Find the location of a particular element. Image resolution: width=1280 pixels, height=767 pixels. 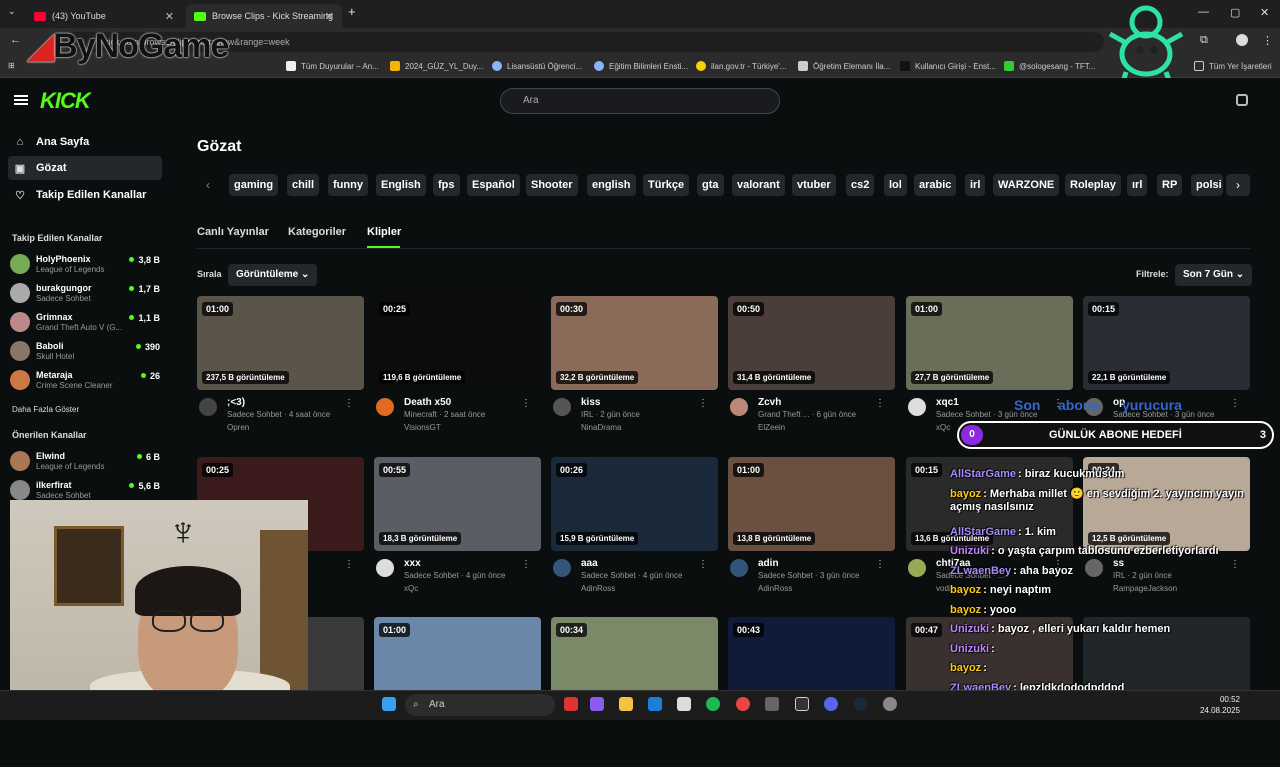

nav-home: ⌂ Ana Sayfa is located at coordinates (85, 142).